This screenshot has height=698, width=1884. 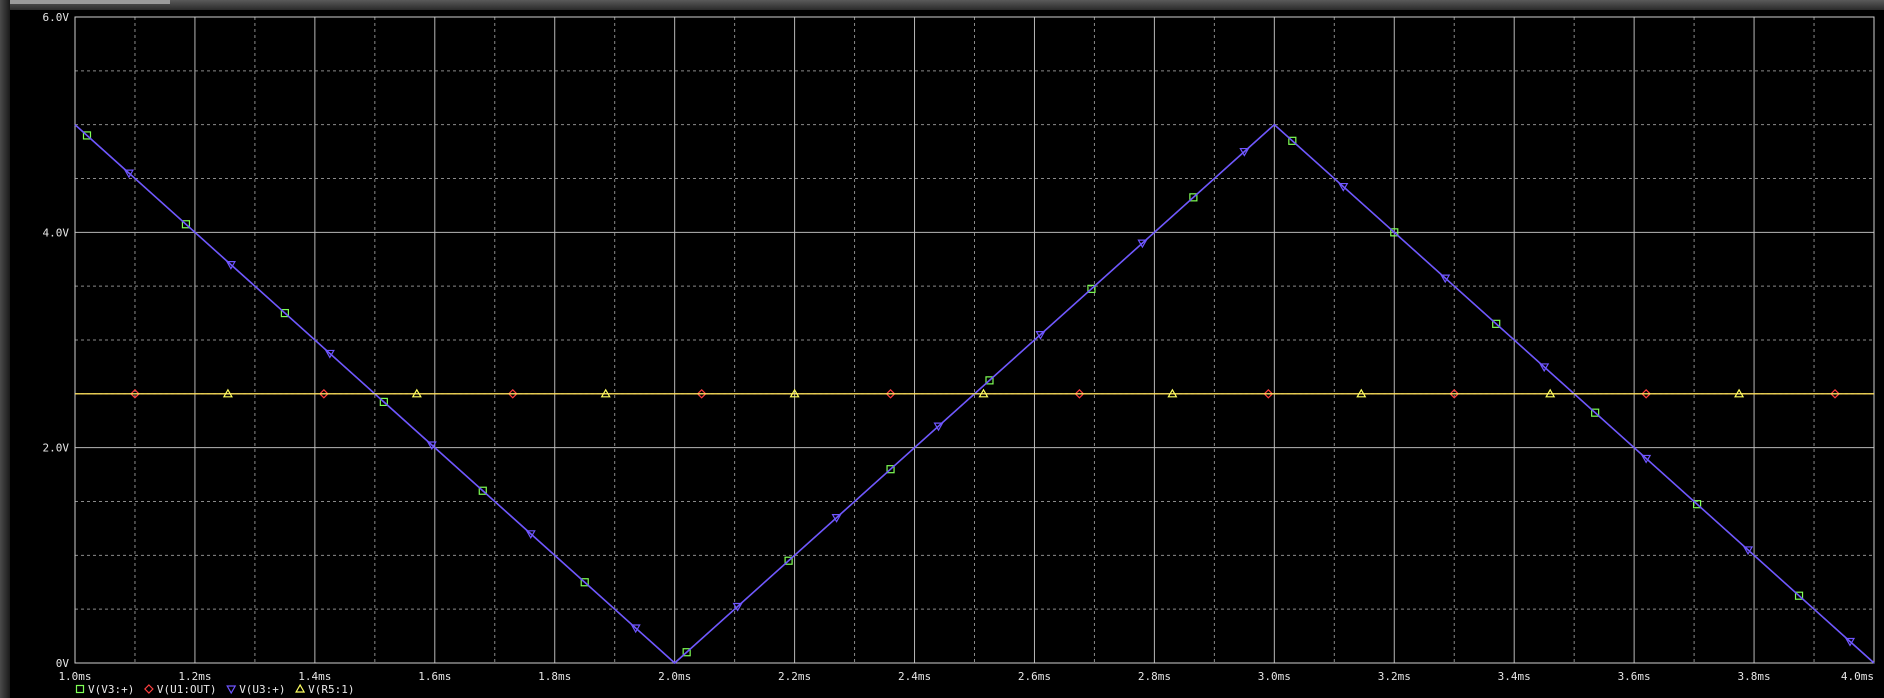 I want to click on legend-item: V(U1:OUT), so click(x=180, y=689).